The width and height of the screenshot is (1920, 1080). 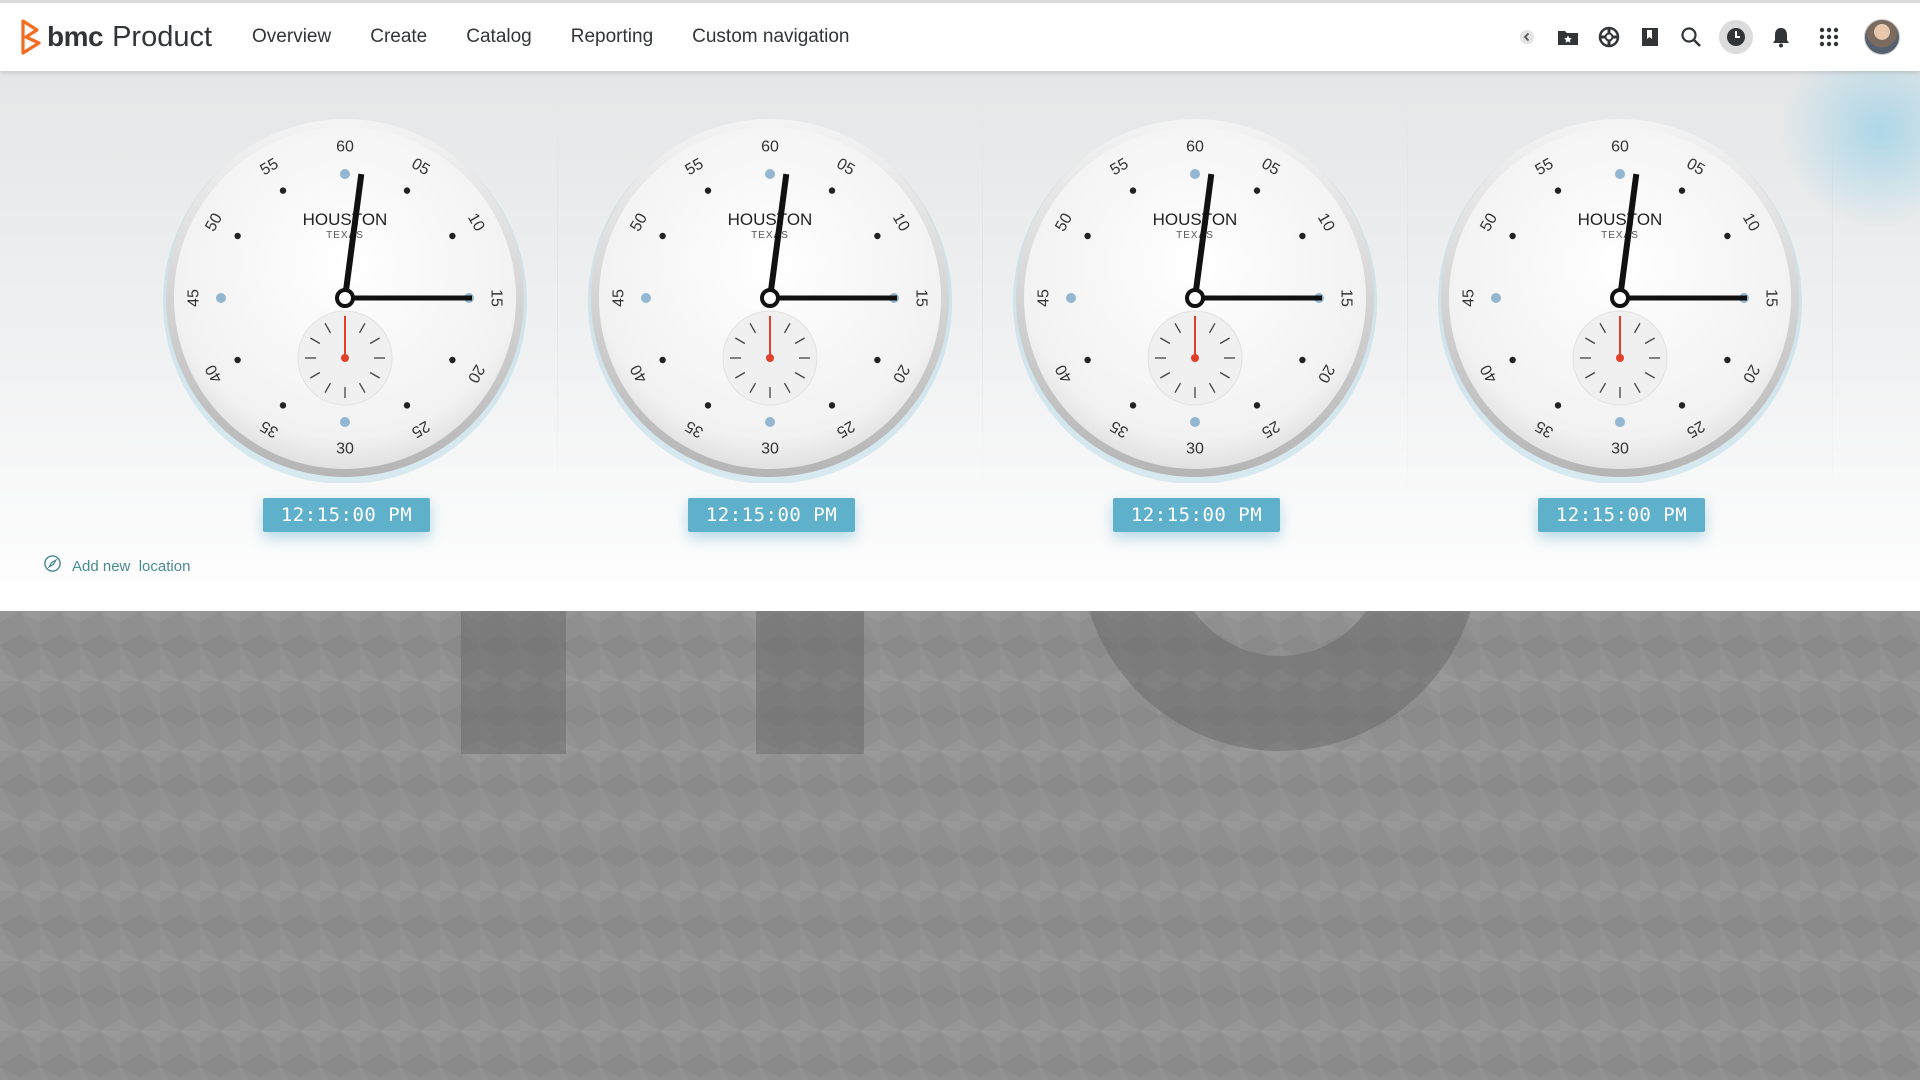 What do you see at coordinates (52, 566) in the screenshot?
I see `compass-icon` at bounding box center [52, 566].